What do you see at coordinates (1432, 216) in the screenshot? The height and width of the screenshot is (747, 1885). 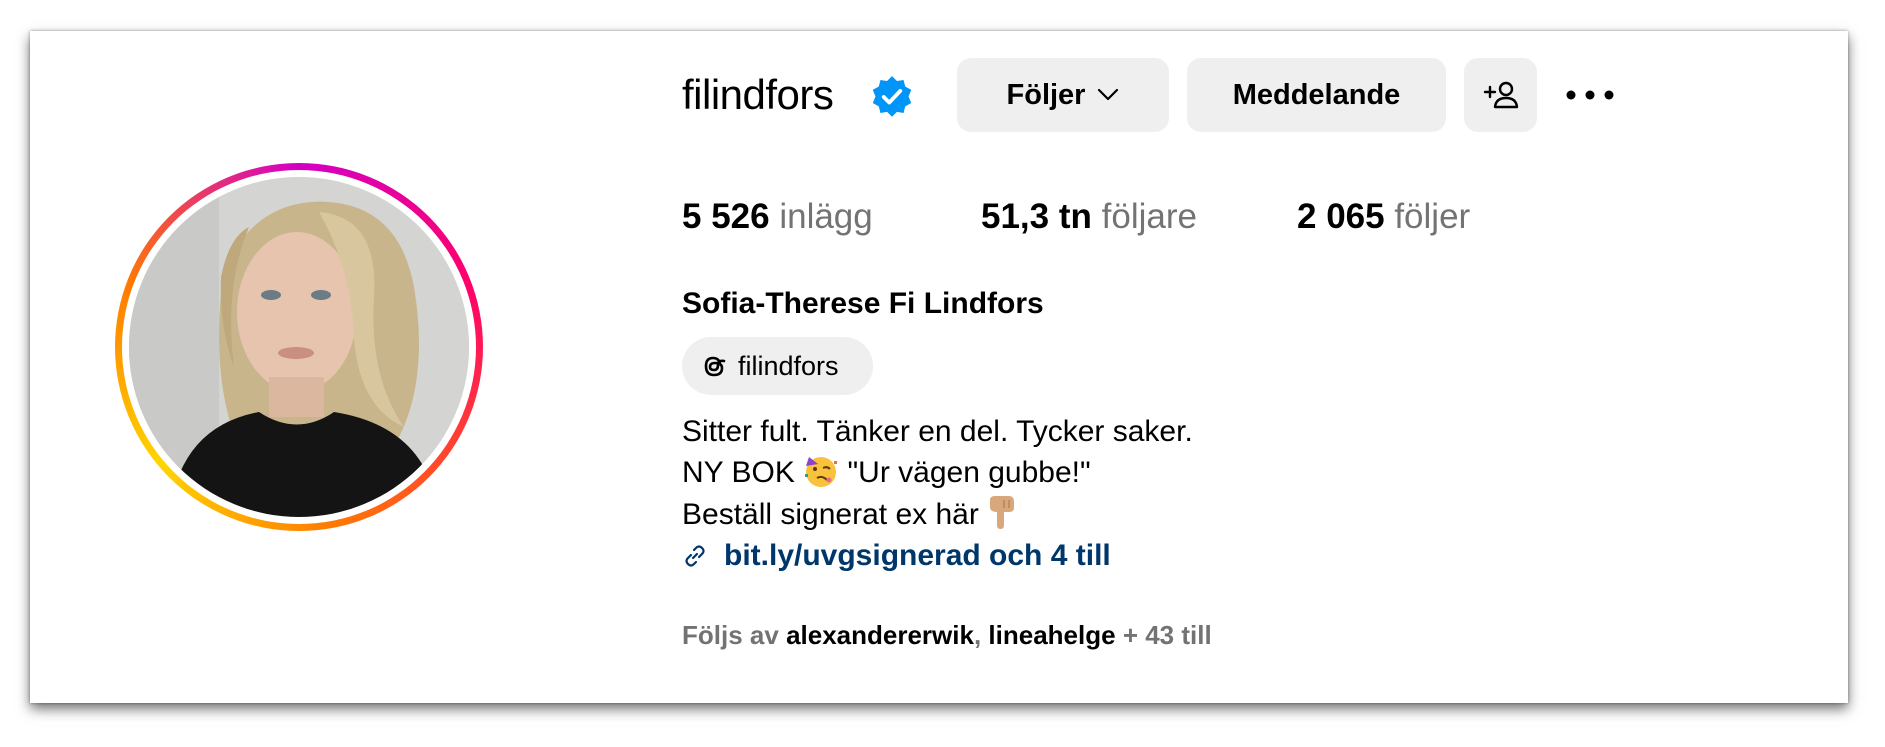 I see `following-label-stat: följer` at bounding box center [1432, 216].